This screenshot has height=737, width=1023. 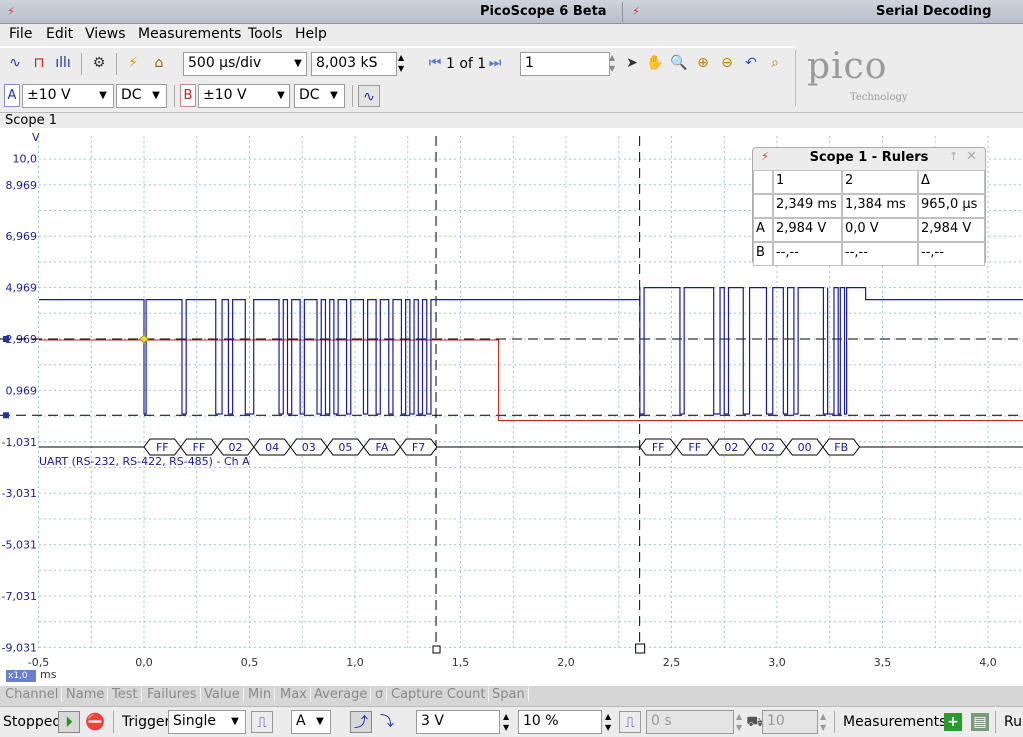 I want to click on meas-col-sigma: σ, so click(x=380, y=694).